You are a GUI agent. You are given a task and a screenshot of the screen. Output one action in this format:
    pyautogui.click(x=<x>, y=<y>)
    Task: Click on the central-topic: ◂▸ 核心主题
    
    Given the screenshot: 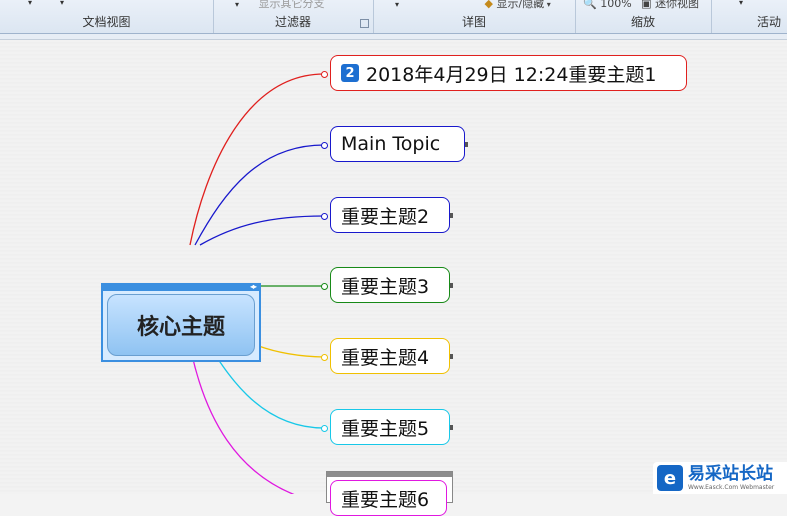 What is the action you would take?
    pyautogui.click(x=181, y=322)
    